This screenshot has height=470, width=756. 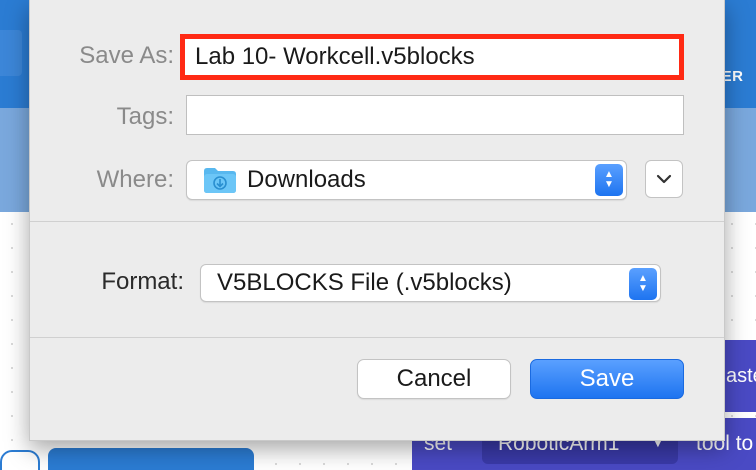 What do you see at coordinates (135, 179) in the screenshot?
I see `where-label: Where:` at bounding box center [135, 179].